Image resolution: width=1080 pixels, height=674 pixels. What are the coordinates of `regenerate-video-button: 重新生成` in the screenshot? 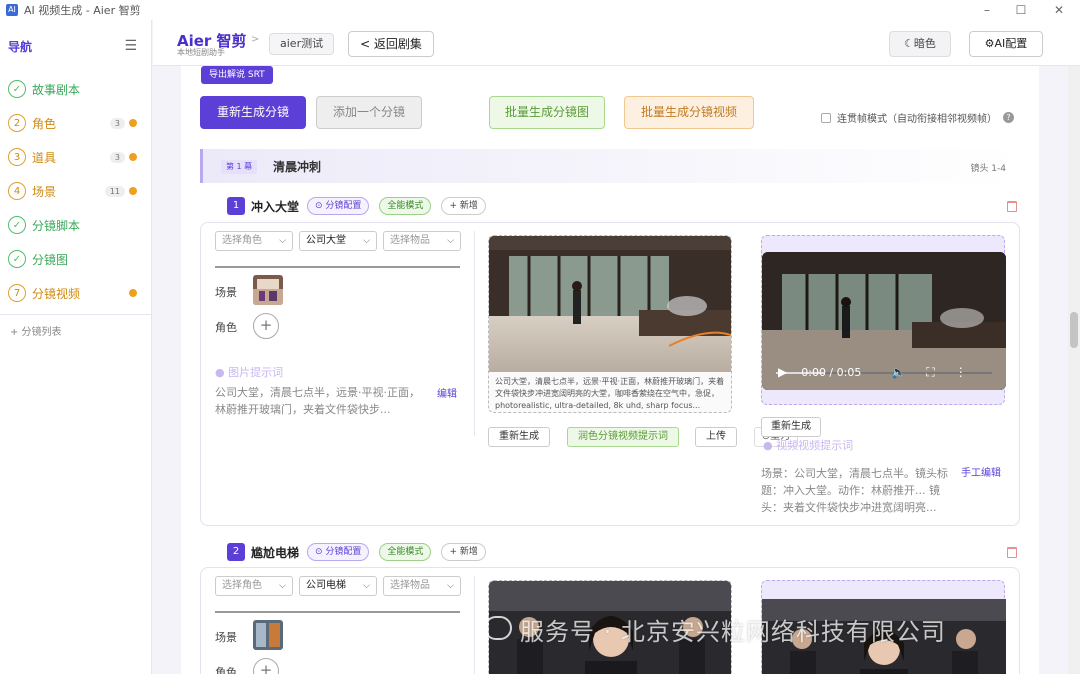 It's located at (791, 427).